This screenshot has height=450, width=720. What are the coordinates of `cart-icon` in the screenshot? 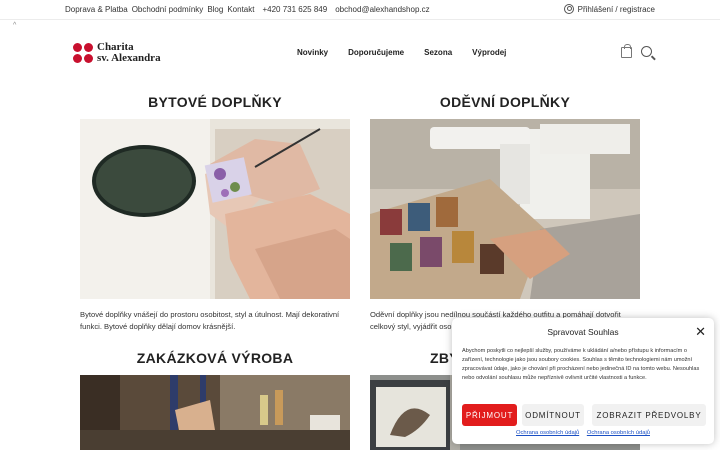 It's located at (626, 51).